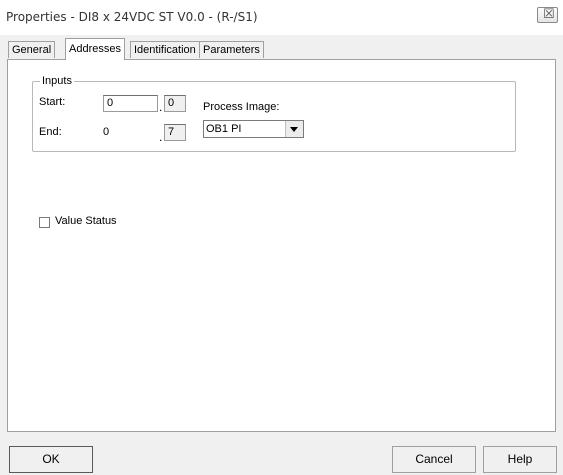 This screenshot has height=475, width=563. I want to click on tab-identification: Identification, so click(165, 49).